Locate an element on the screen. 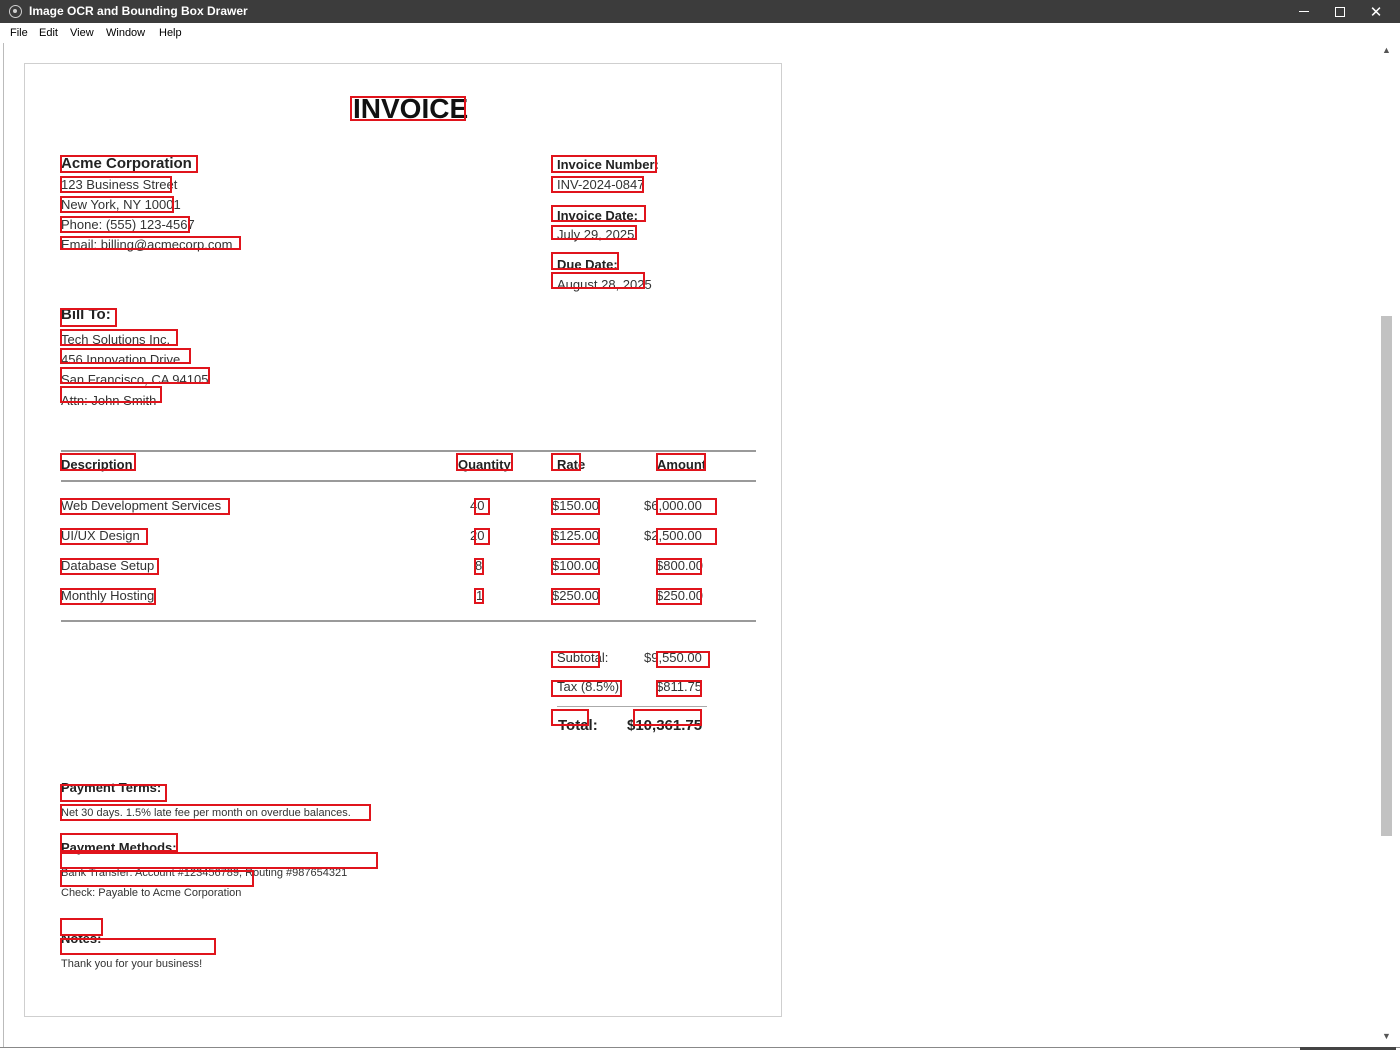  bbox-company-city is located at coordinates (117, 204).